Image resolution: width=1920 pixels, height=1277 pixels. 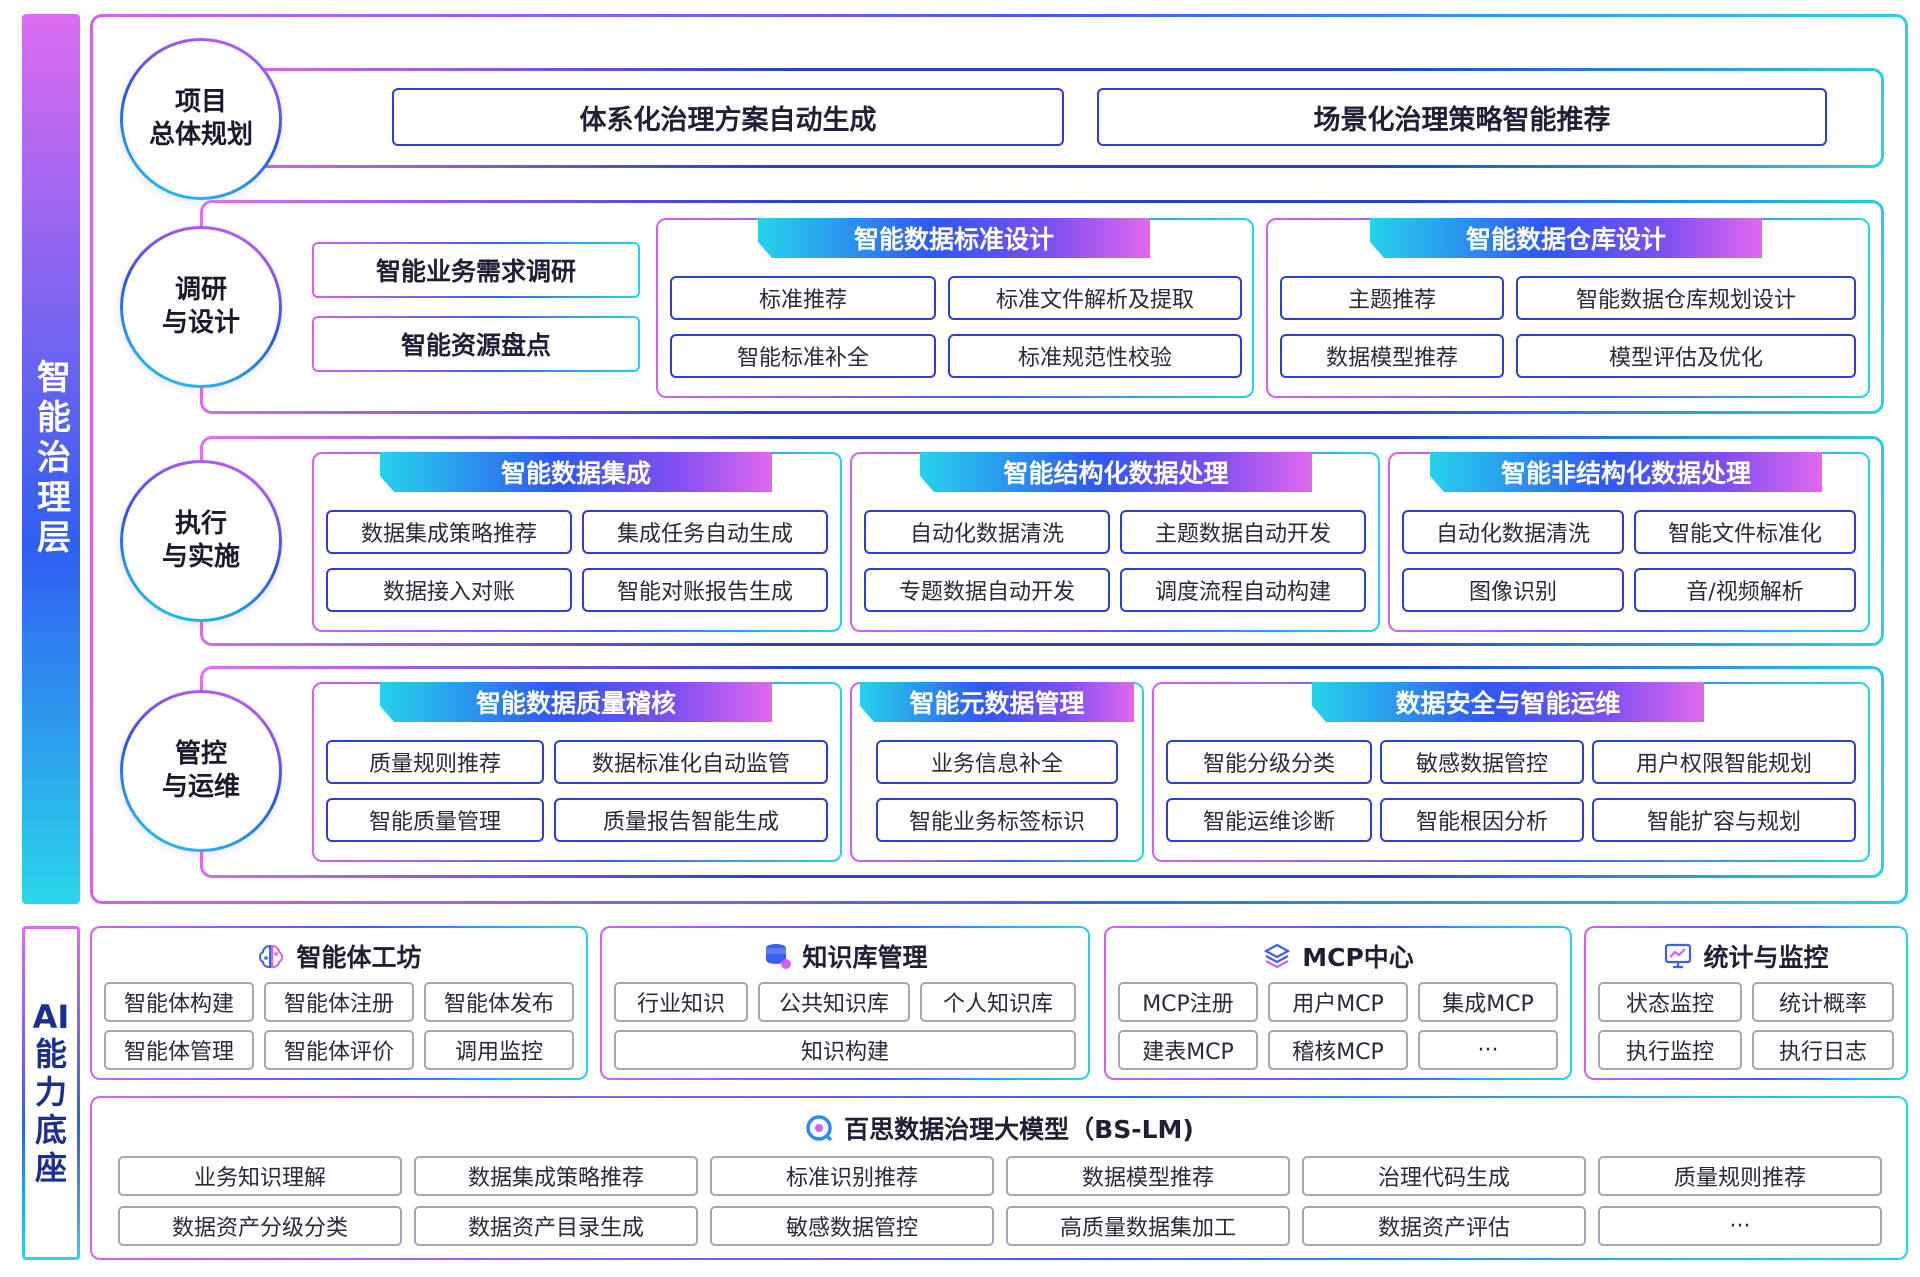 I want to click on ability-item: 智能体管理, so click(x=179, y=1050).